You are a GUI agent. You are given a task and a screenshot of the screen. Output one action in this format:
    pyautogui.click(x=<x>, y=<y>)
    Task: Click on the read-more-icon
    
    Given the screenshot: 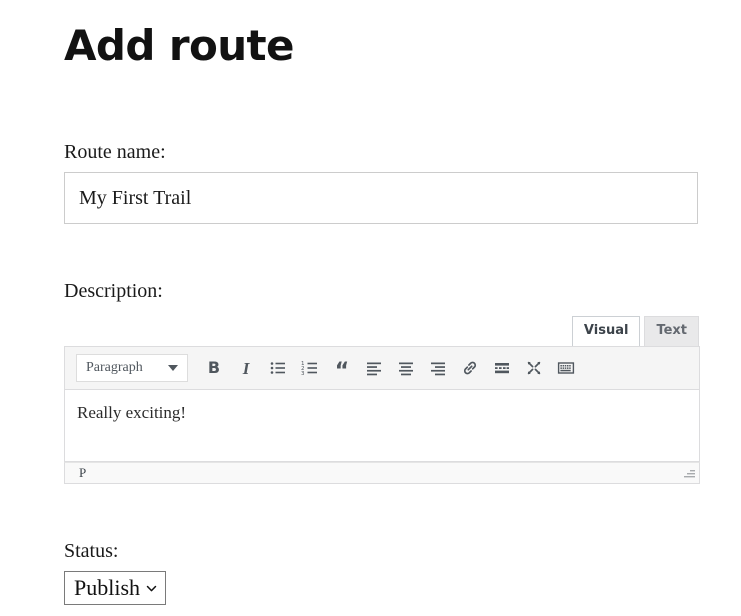 What is the action you would take?
    pyautogui.click(x=502, y=368)
    